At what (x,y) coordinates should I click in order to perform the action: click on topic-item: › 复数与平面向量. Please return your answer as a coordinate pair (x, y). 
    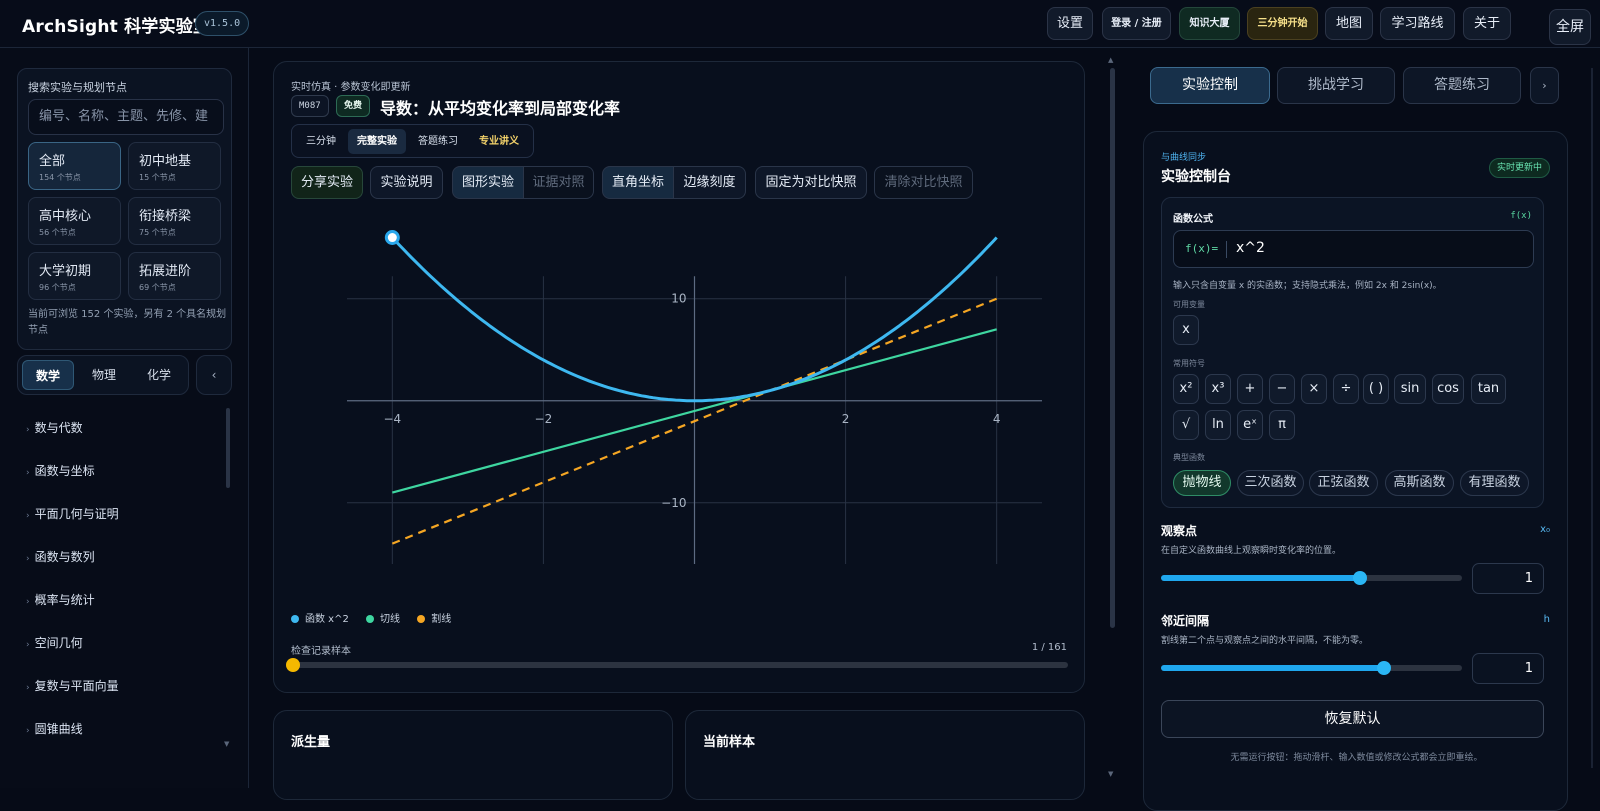
    Looking at the image, I should click on (72, 685).